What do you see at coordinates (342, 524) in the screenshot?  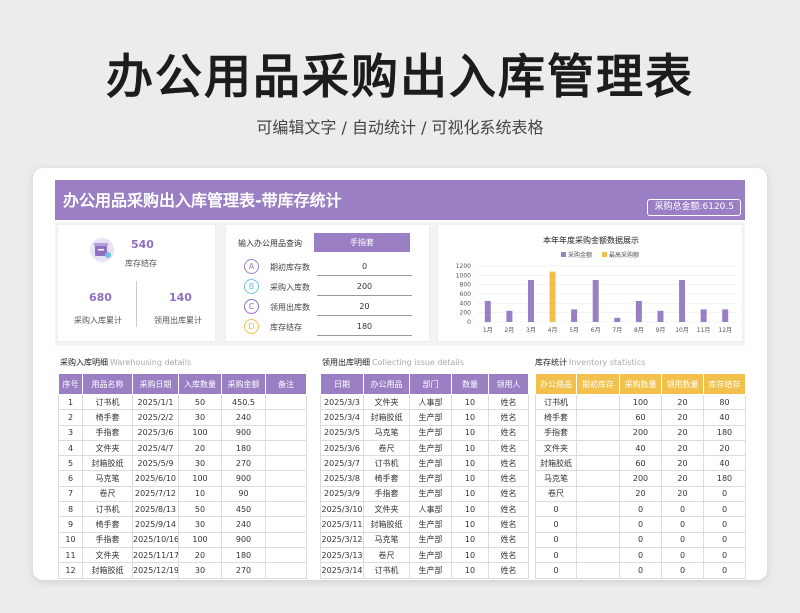 I see `issue-table-cell: 2025/3/11` at bounding box center [342, 524].